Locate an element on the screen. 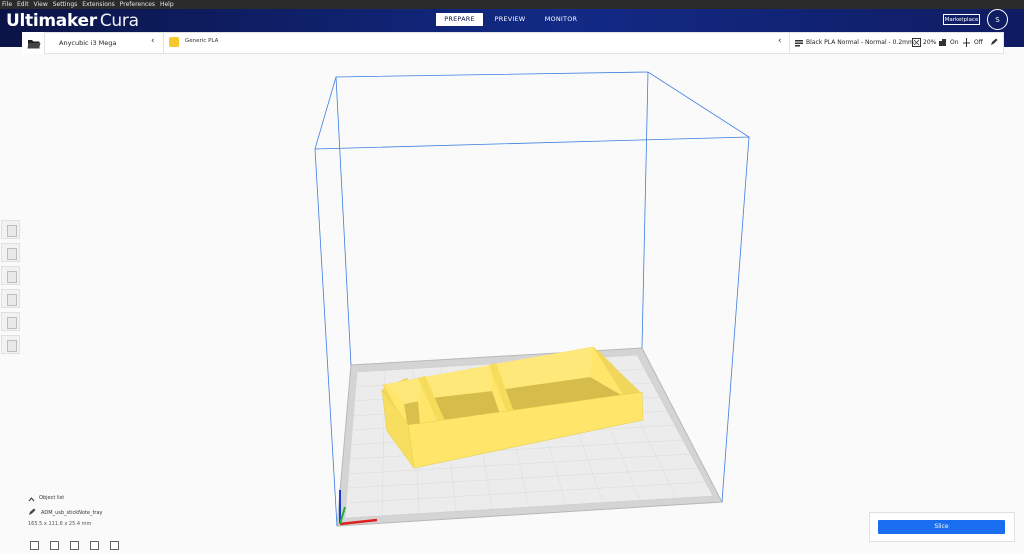 The image size is (1024, 554). user-avatar: S is located at coordinates (997, 19).